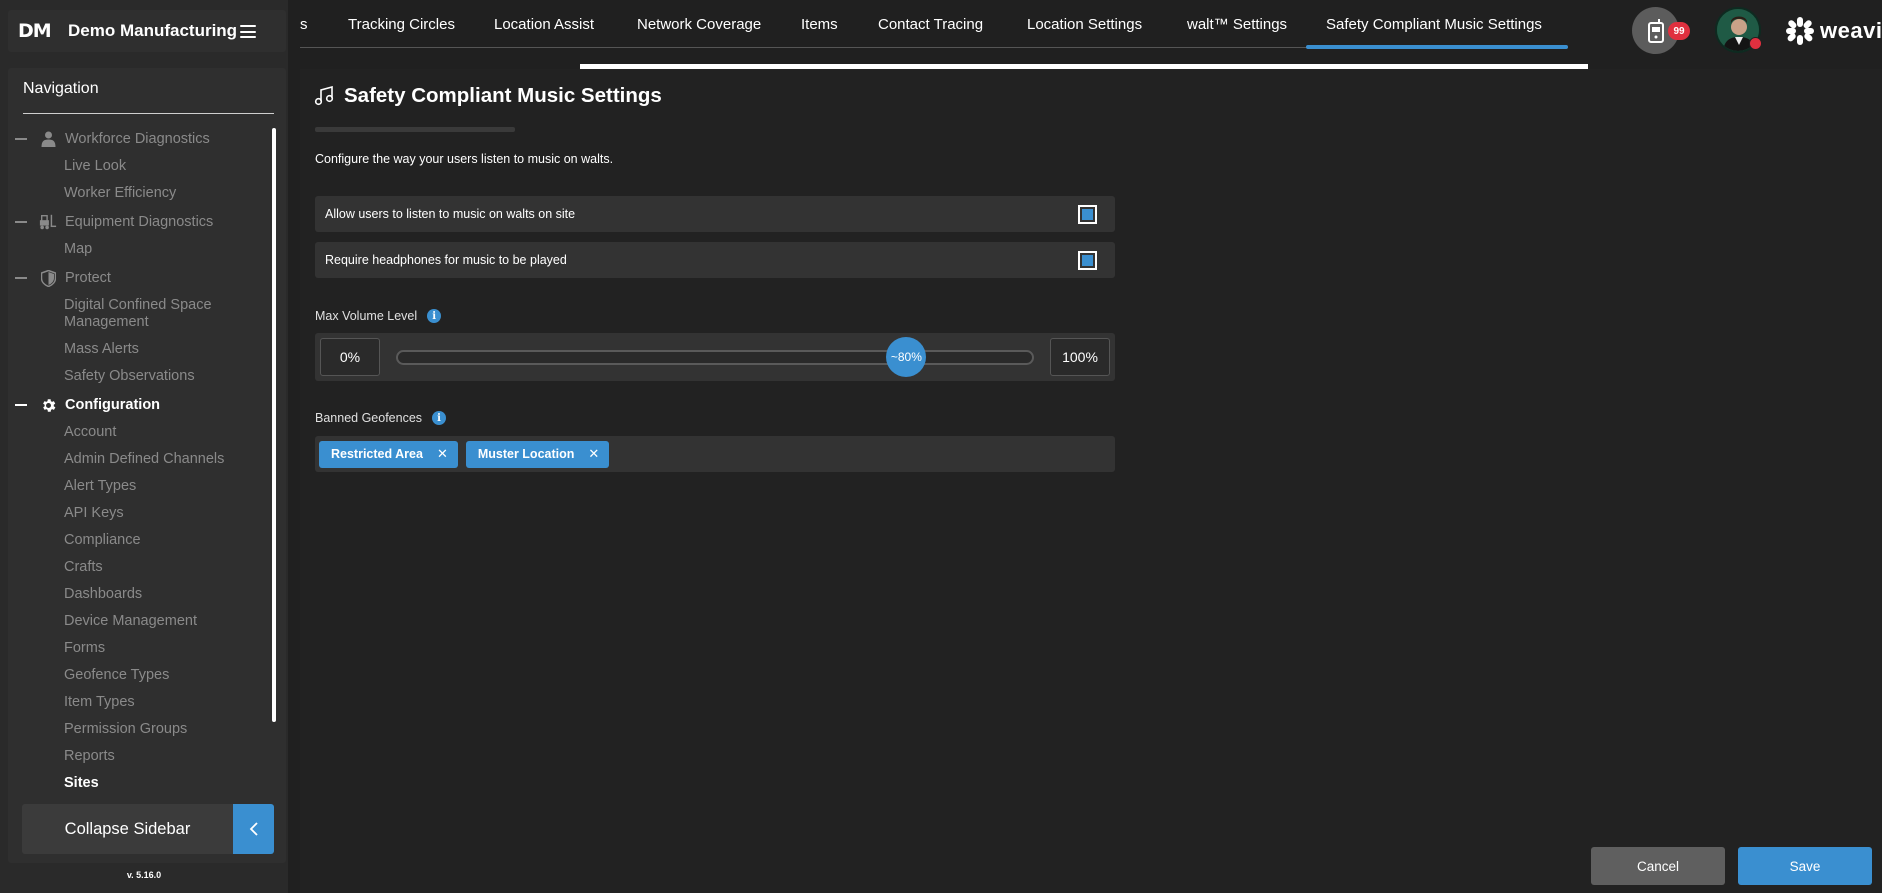 The image size is (1882, 893). Describe the element at coordinates (35, 31) in the screenshot. I see `brand-logo: DM` at that location.